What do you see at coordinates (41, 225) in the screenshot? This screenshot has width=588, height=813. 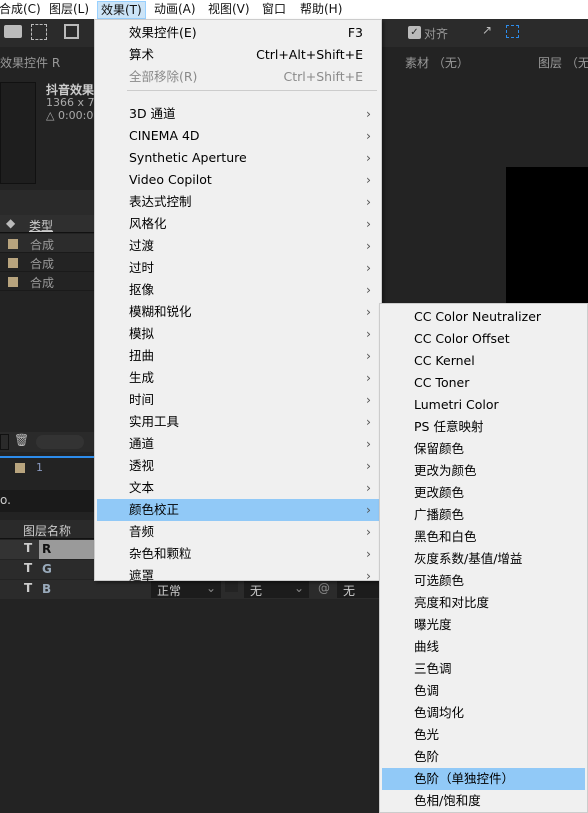 I see `type-column-header: 类型` at bounding box center [41, 225].